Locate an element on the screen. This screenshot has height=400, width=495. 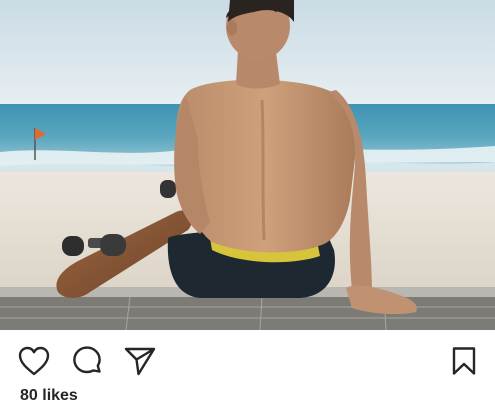
bookmark-icon is located at coordinates (464, 361).